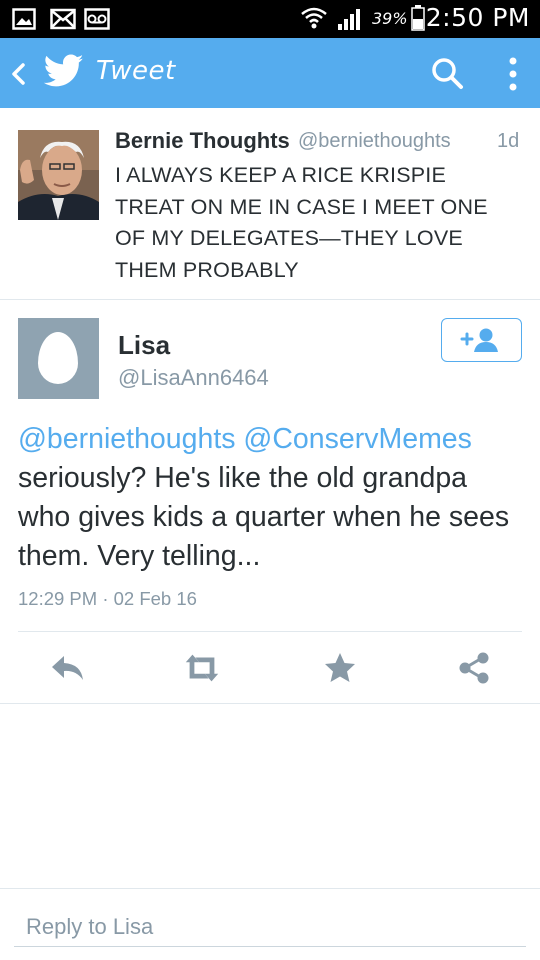 The width and height of the screenshot is (540, 960). What do you see at coordinates (136, 71) in the screenshot?
I see `page-title: Tweet` at bounding box center [136, 71].